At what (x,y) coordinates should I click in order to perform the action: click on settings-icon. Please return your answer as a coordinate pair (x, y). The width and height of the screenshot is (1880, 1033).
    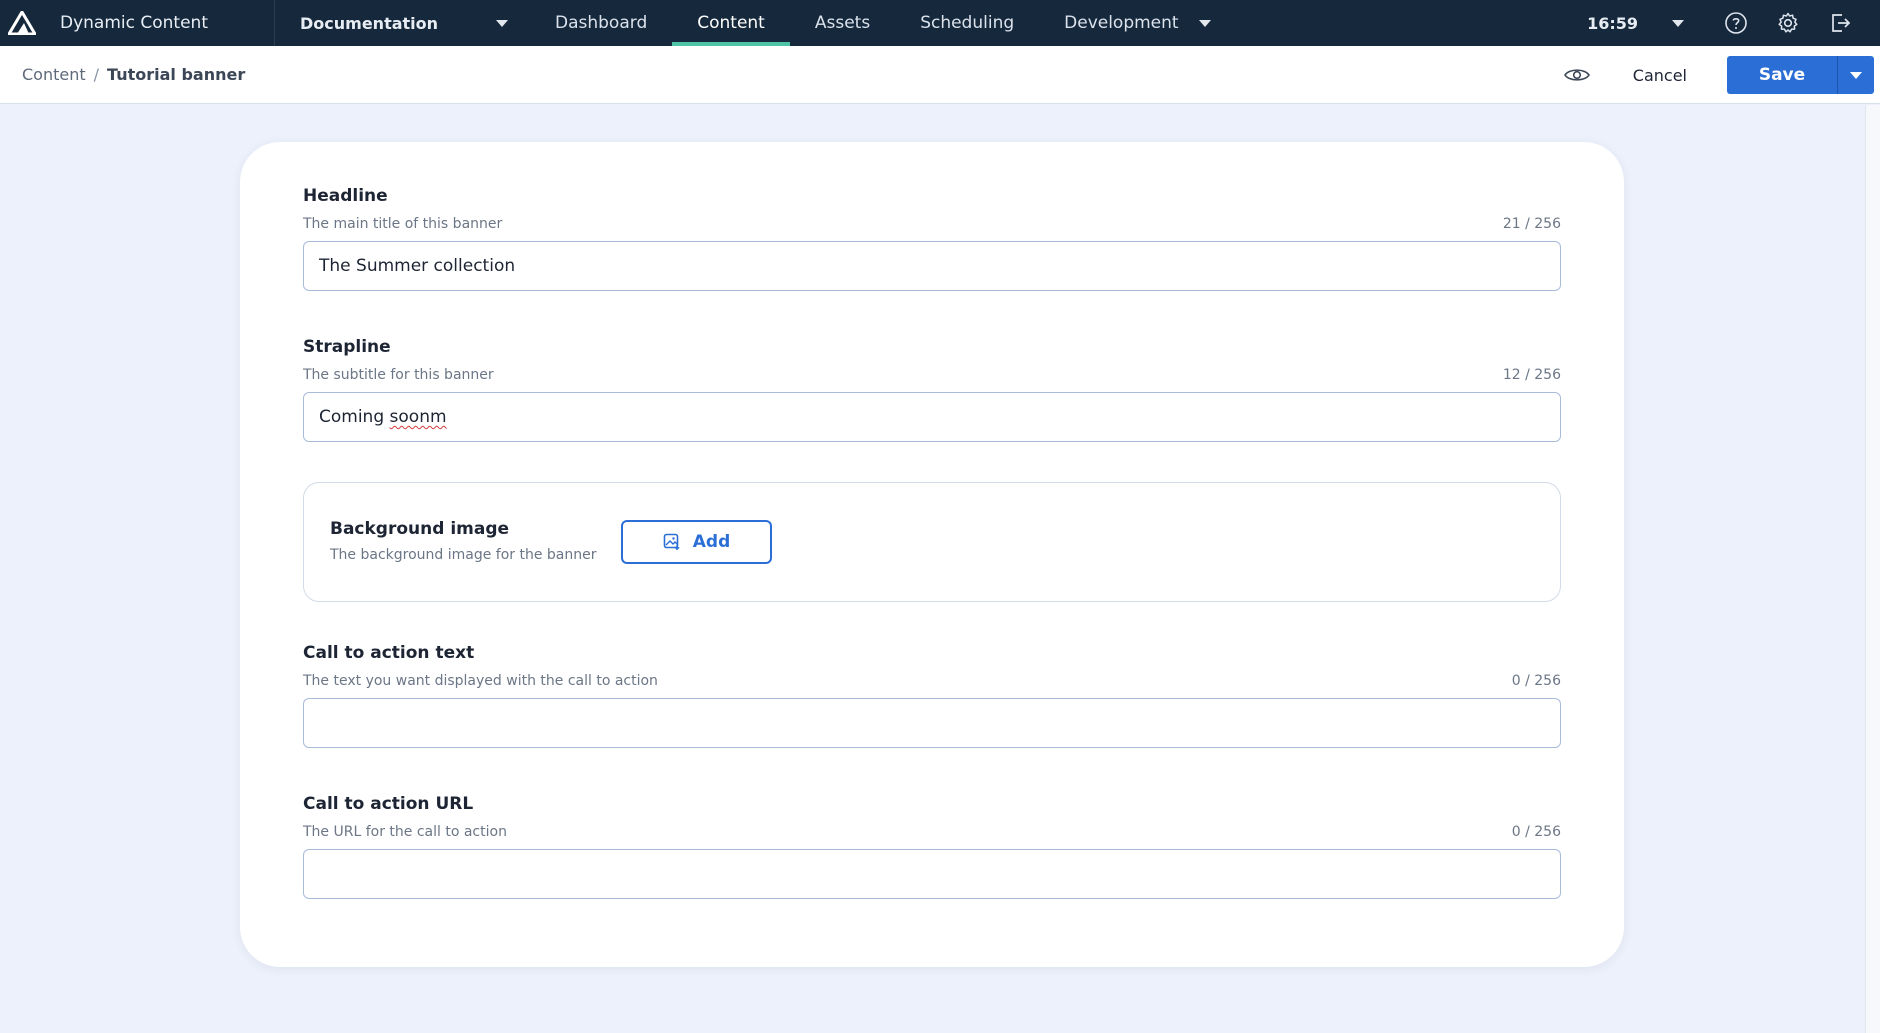
    Looking at the image, I should click on (1788, 23).